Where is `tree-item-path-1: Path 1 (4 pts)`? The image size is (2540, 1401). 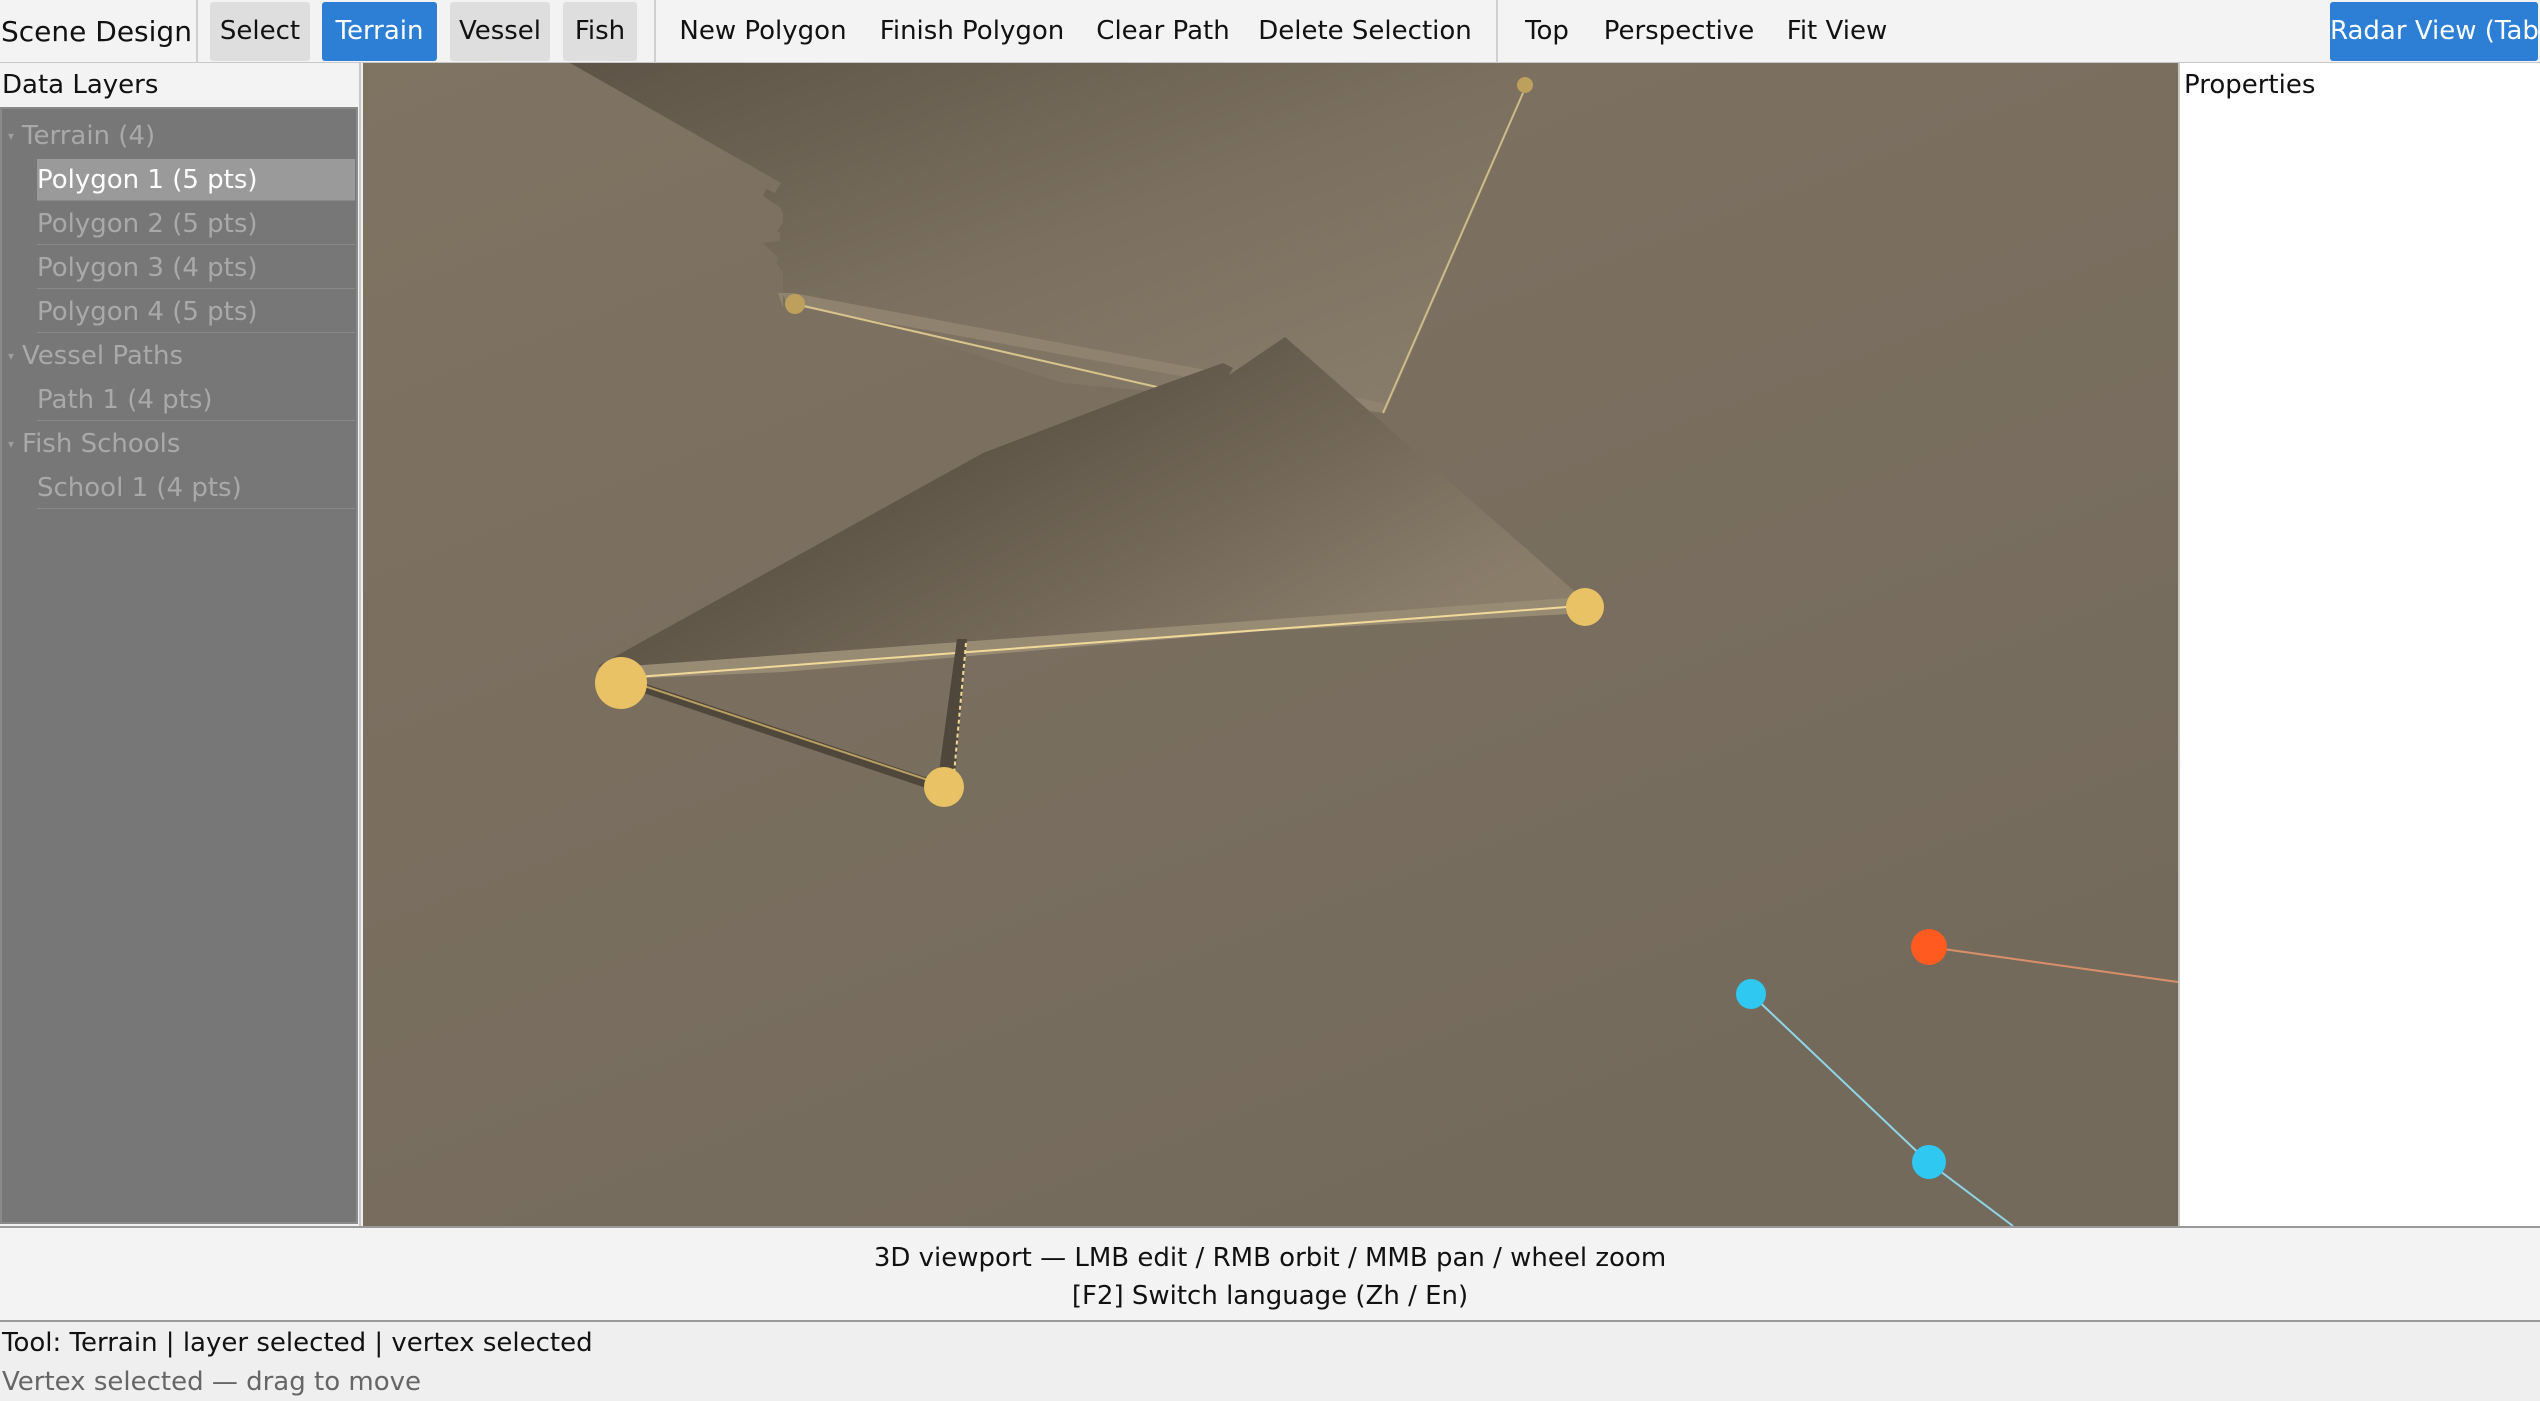
tree-item-path-1: Path 1 (4 pts) is located at coordinates (196, 400).